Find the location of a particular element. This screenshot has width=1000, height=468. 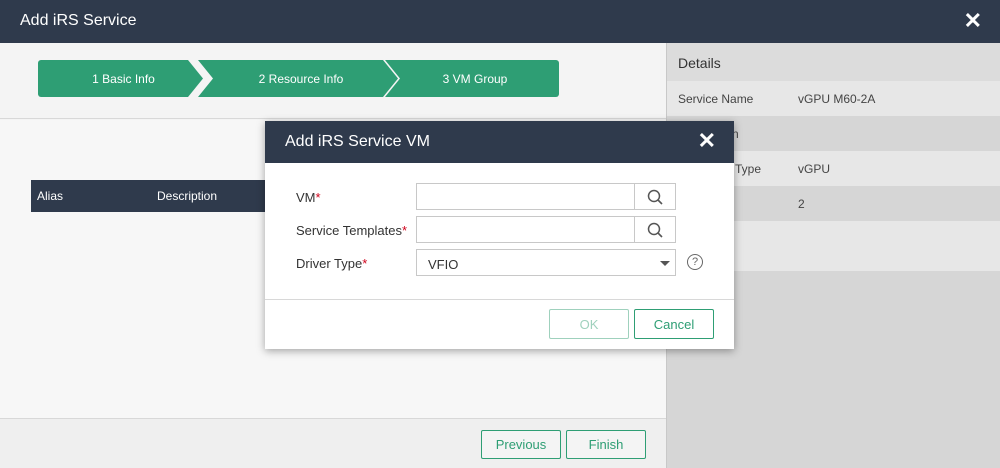

step-label: 2 Resource Info is located at coordinates (301, 78).